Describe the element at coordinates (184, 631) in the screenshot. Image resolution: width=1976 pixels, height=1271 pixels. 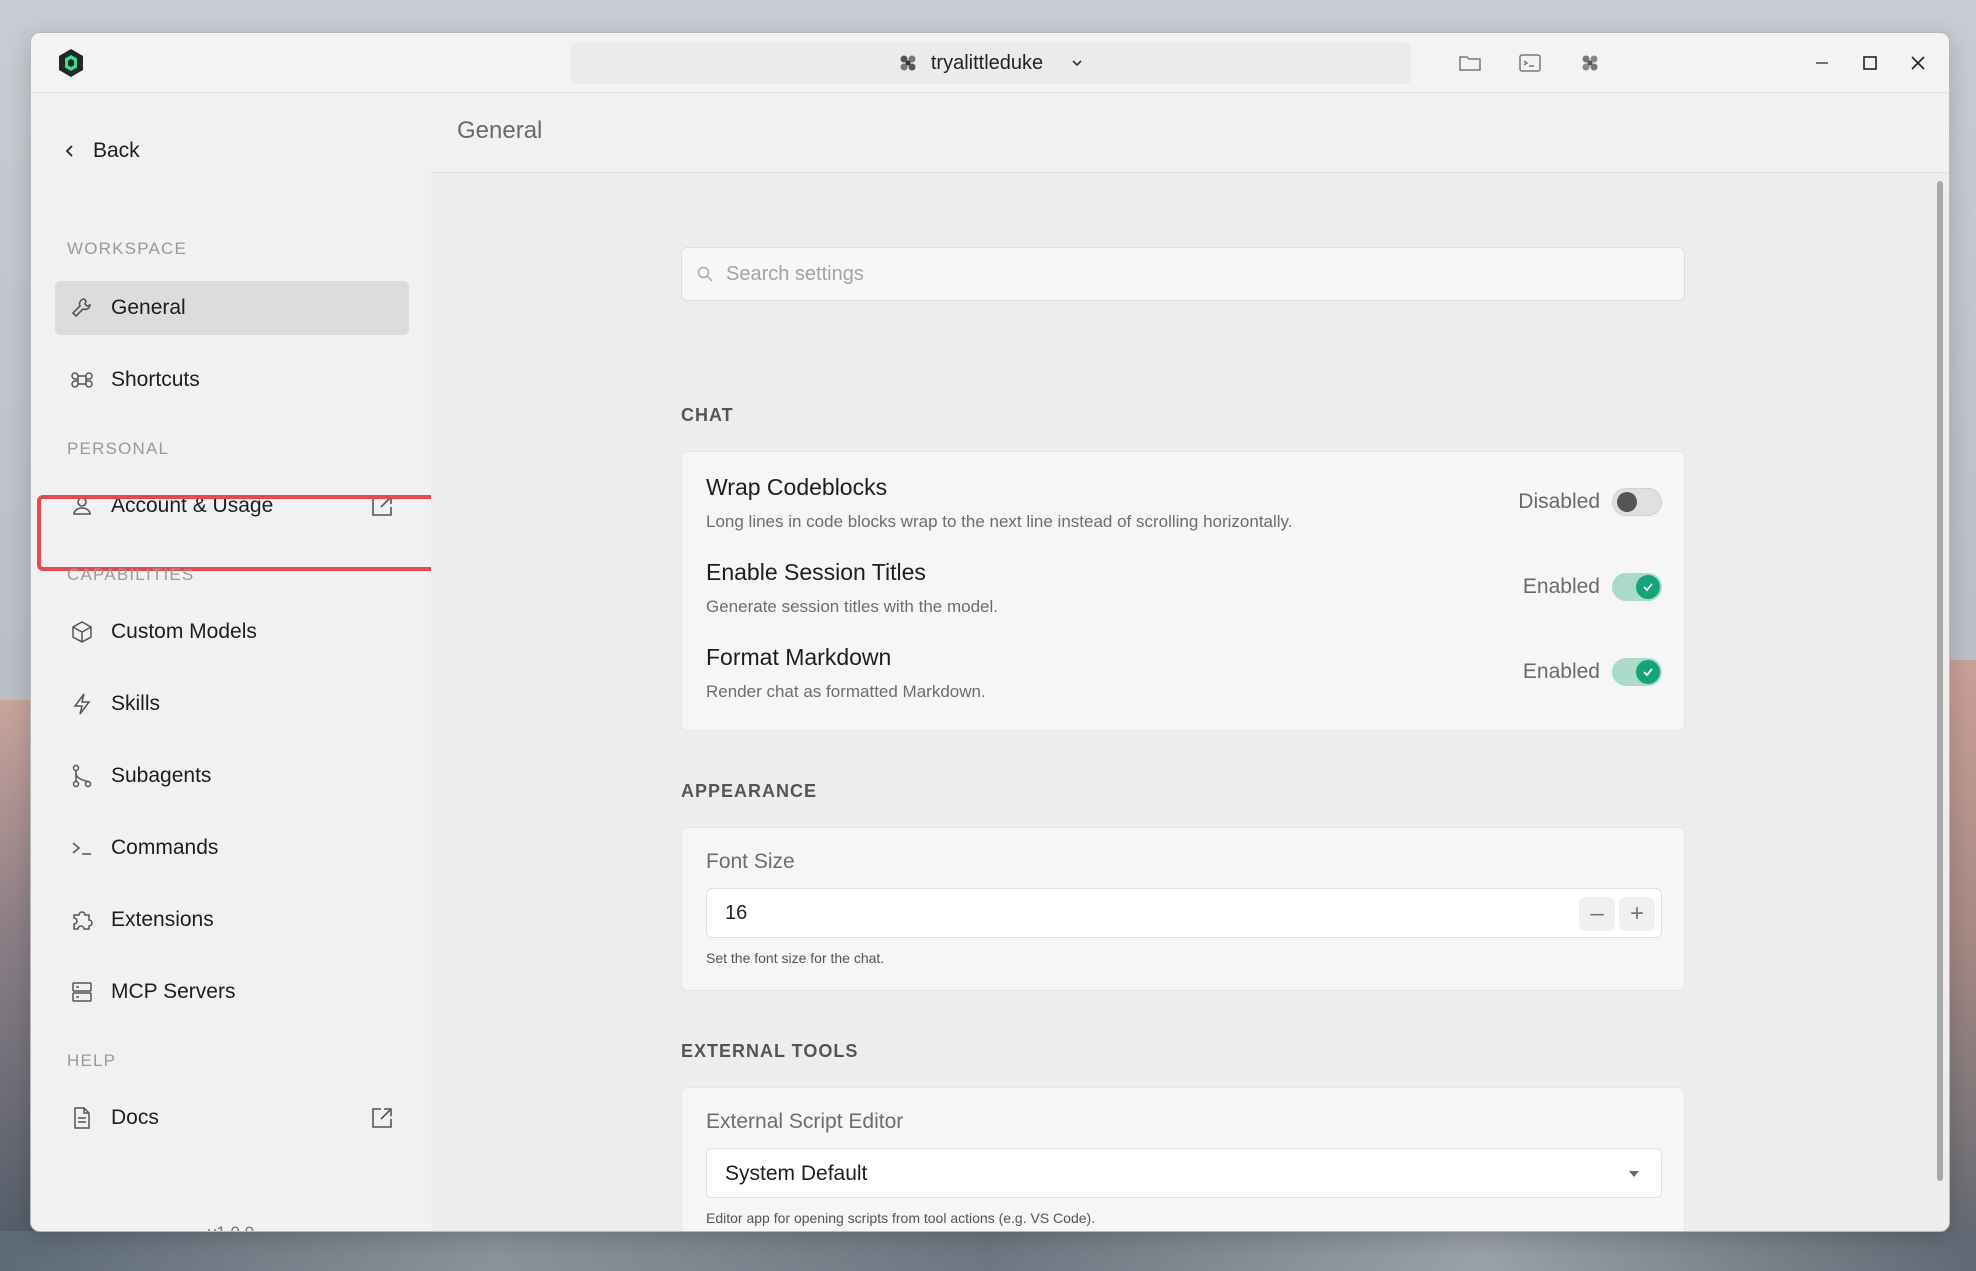
I see `sidebar-item-label: Custom Models` at that location.